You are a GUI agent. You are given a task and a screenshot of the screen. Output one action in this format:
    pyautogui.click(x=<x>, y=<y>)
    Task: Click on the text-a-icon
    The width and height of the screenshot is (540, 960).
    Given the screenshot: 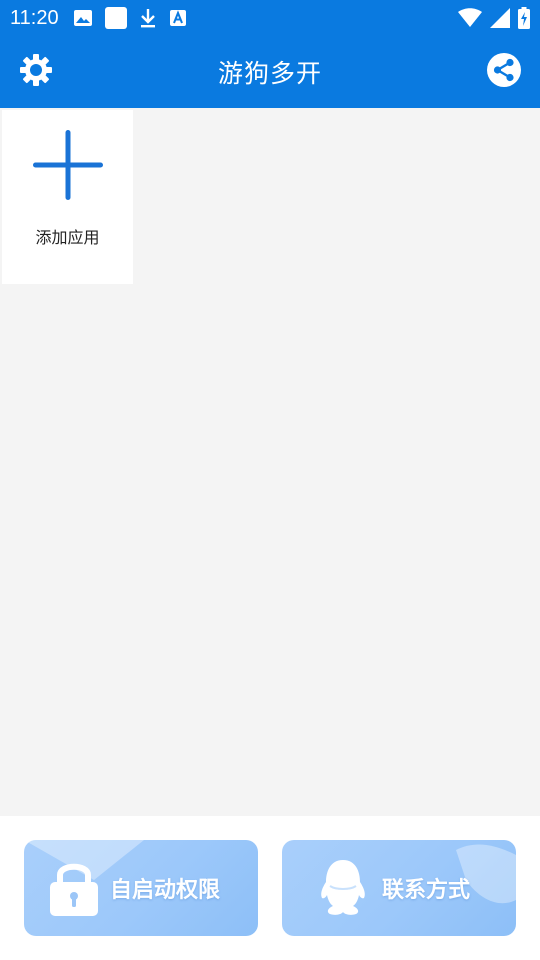 What is the action you would take?
    pyautogui.click(x=178, y=18)
    